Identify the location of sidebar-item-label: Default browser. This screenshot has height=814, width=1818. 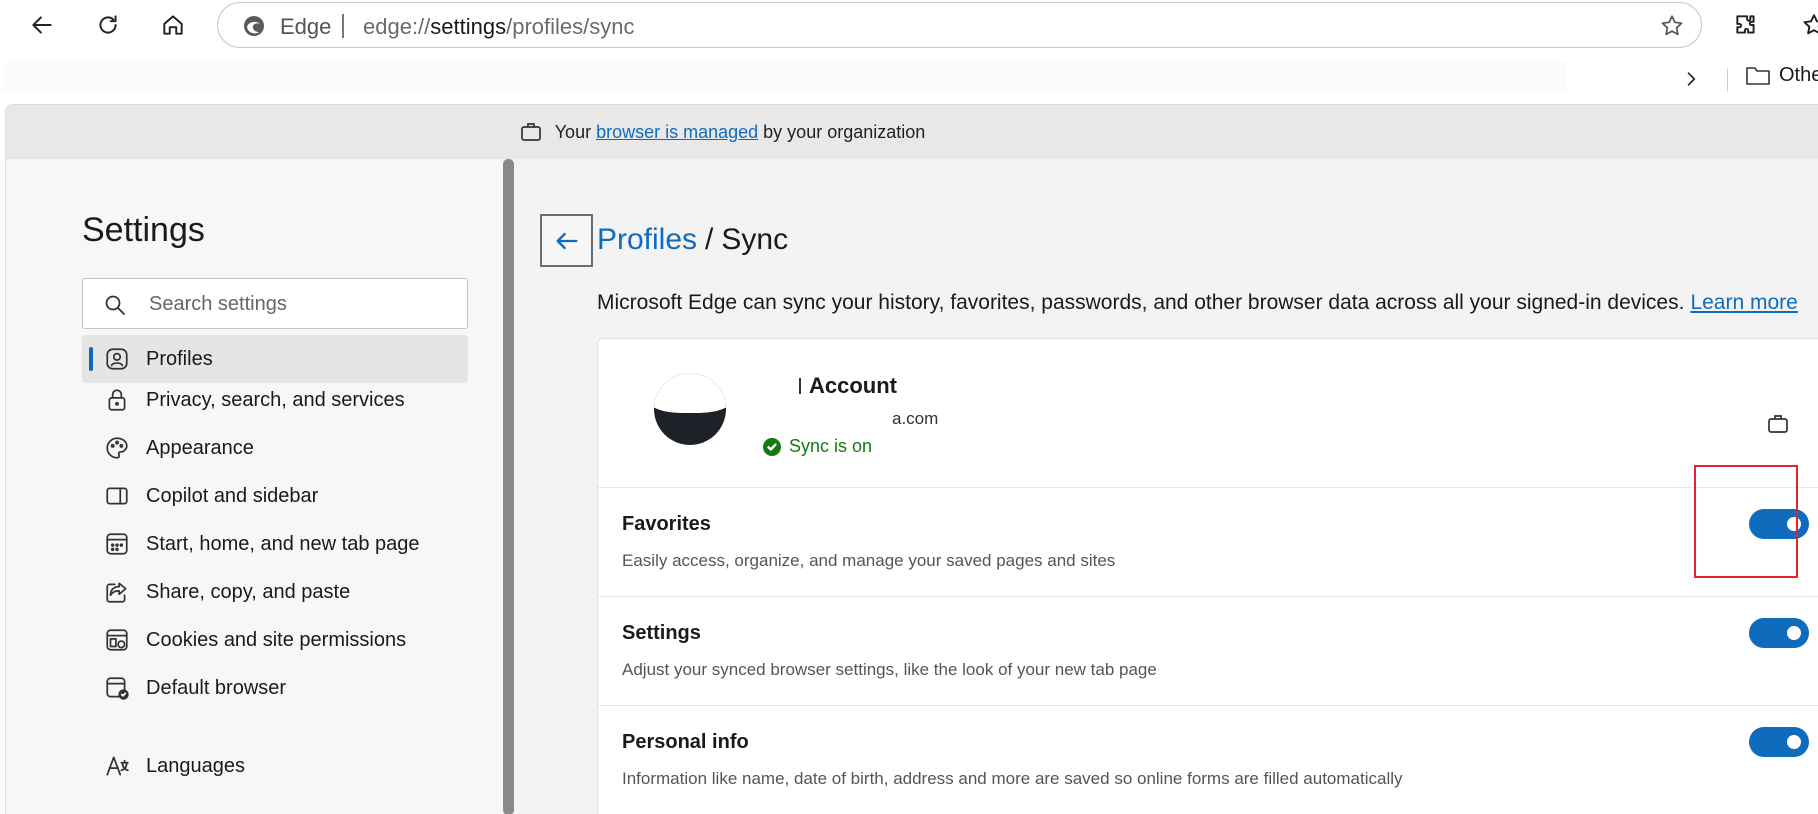
(216, 687).